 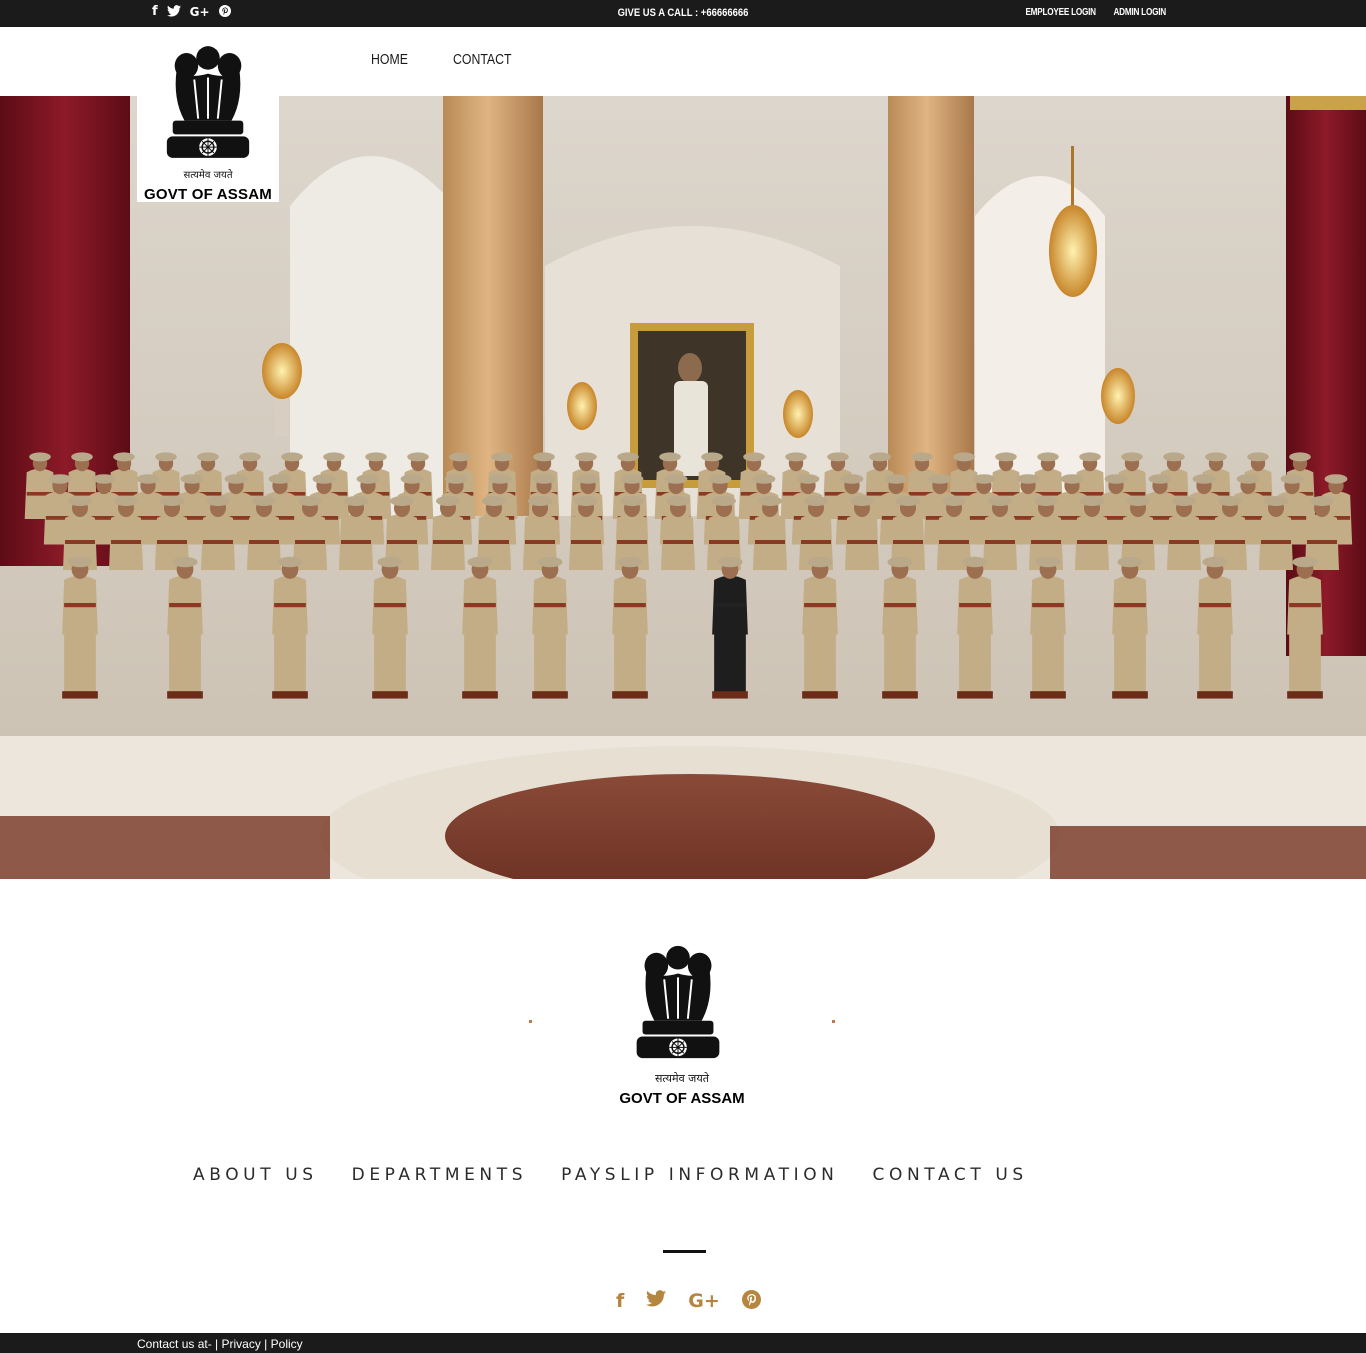 I want to click on footer-logo-motto: सत्यमेव जयते, so click(x=681, y=1078).